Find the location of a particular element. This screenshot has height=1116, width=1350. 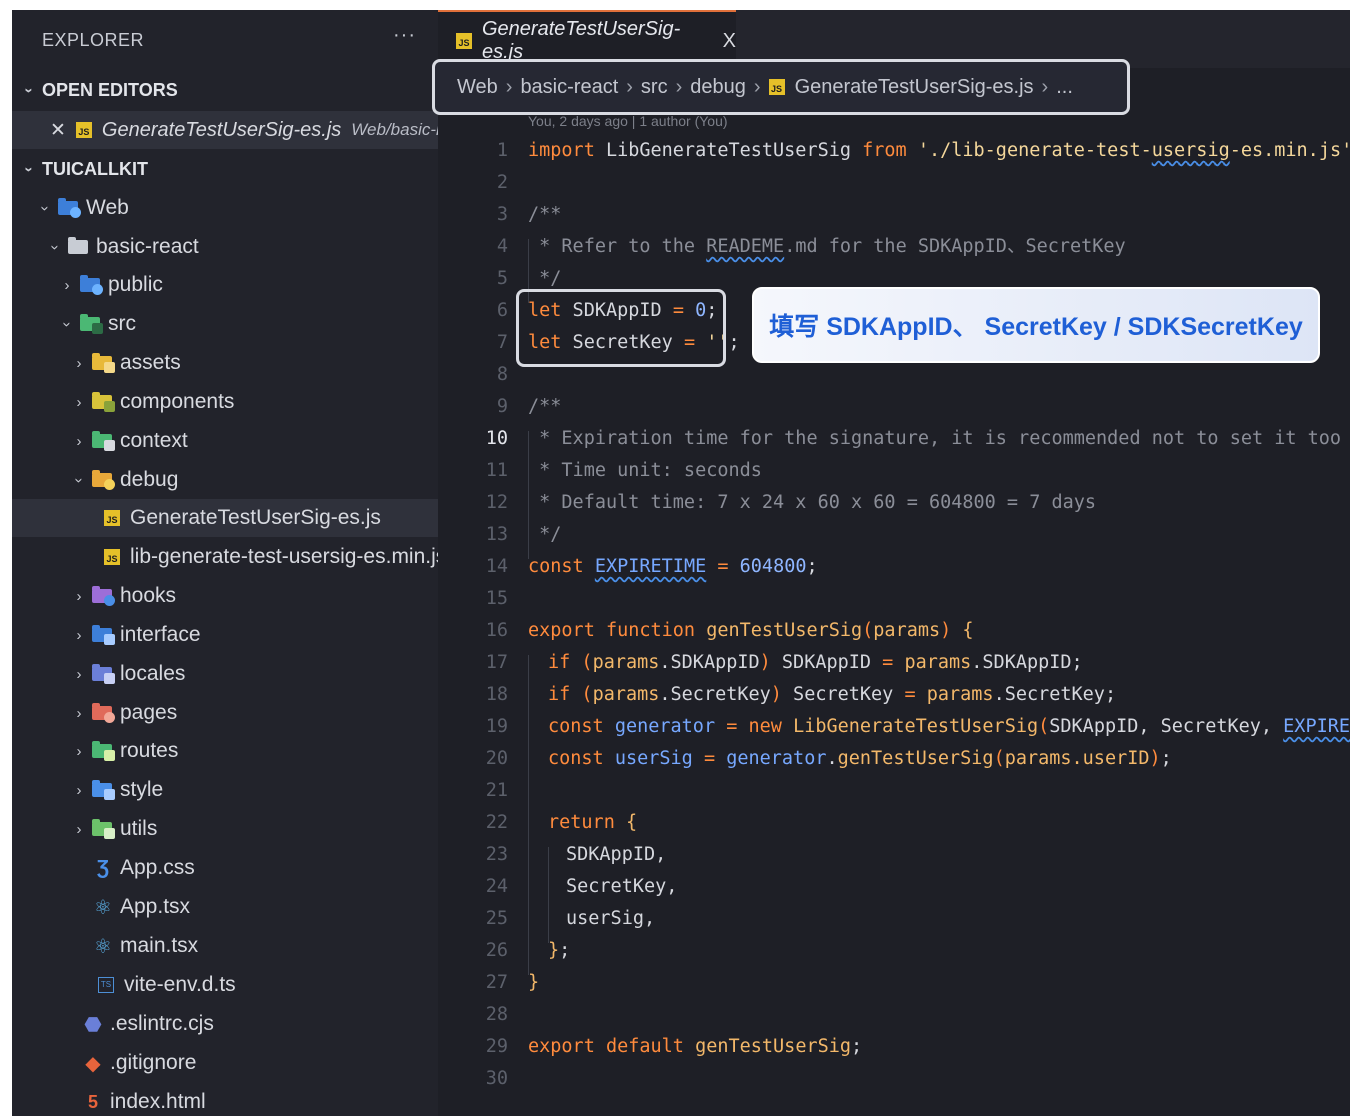

line-number: 30 is located at coordinates (496, 1078).